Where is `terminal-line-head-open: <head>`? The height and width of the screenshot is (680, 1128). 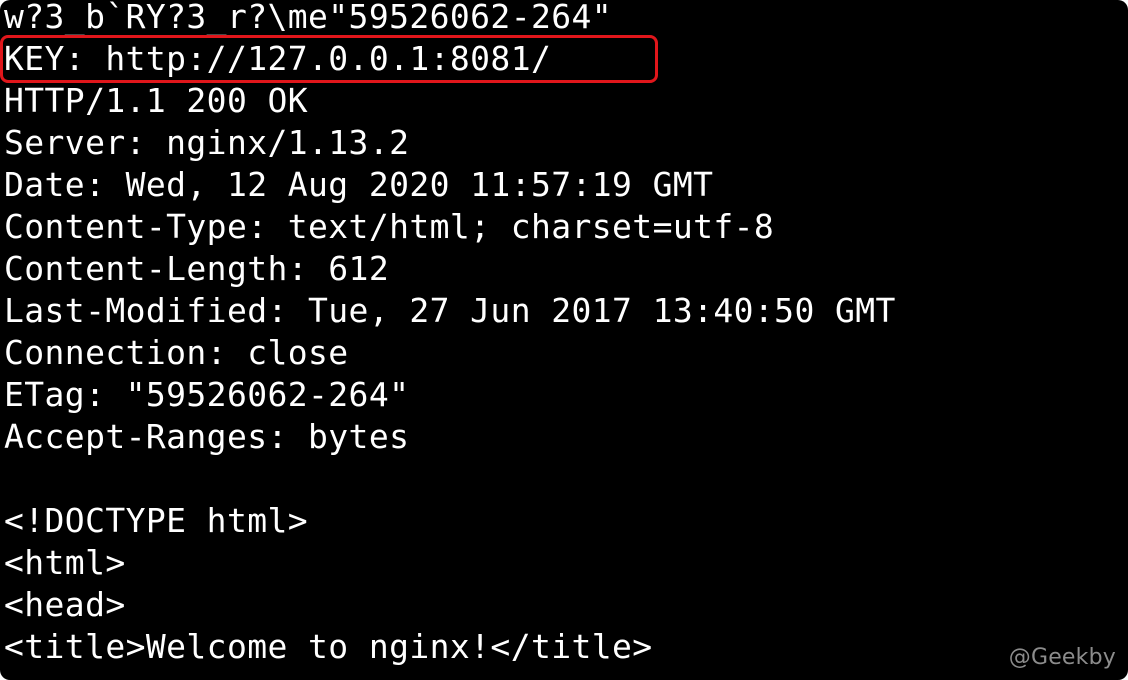 terminal-line-head-open: <head> is located at coordinates (65, 604).